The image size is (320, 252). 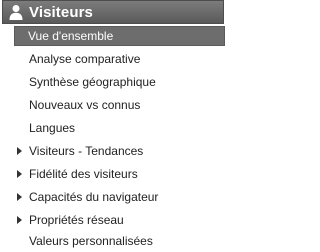 I want to click on menu-item-visiteurs-tendances: Visiteurs - Tendances, so click(x=120, y=151).